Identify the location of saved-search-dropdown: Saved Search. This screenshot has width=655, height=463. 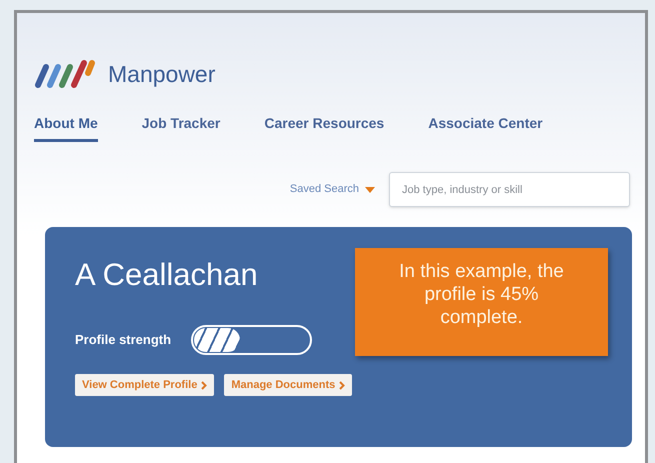
(332, 189).